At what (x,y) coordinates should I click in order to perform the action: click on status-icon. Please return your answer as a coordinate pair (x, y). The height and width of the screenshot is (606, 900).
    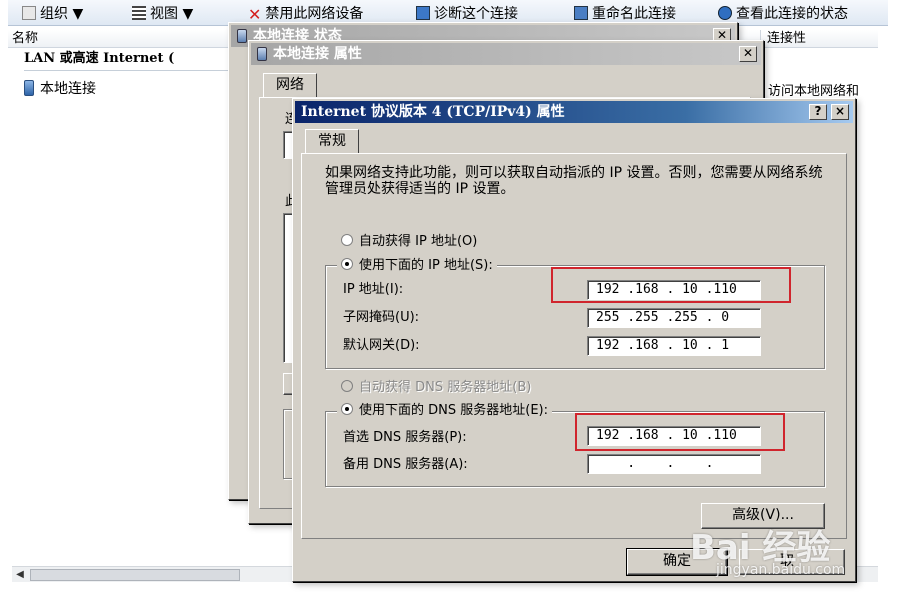
    Looking at the image, I should click on (725, 13).